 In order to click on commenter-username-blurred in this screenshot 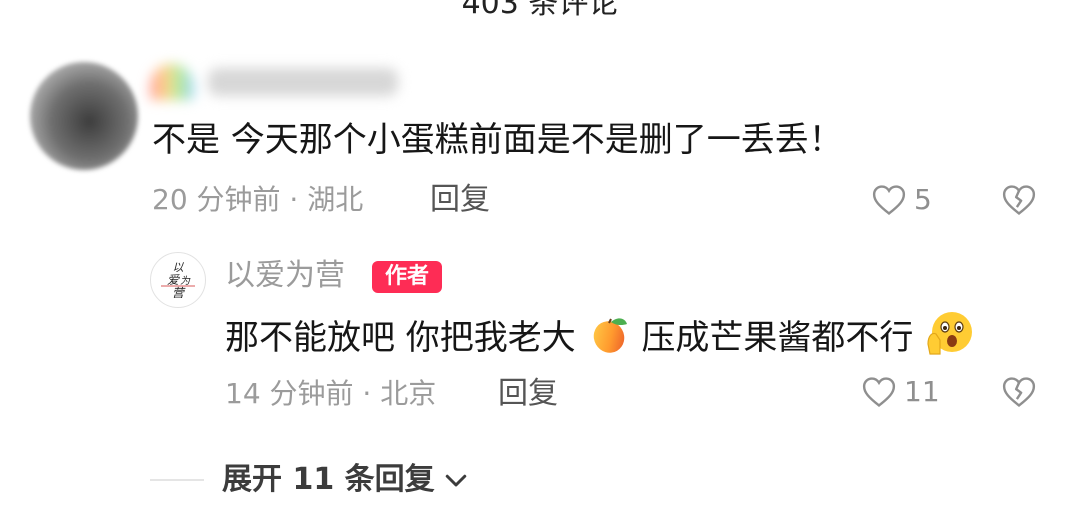, I will do `click(275, 82)`.